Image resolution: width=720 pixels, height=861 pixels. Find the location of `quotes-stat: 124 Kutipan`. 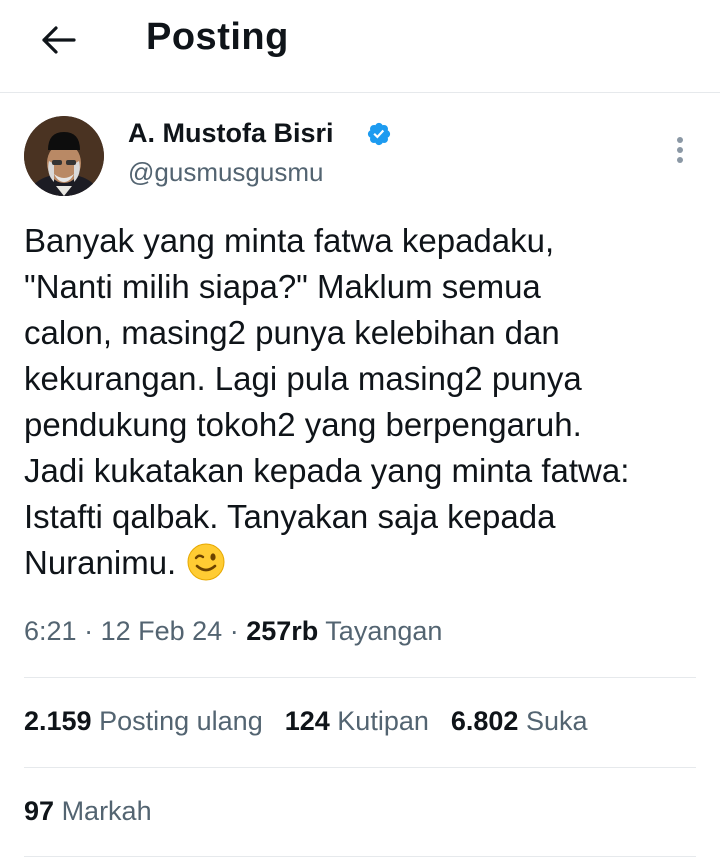

quotes-stat: 124 Kutipan is located at coordinates (357, 721).